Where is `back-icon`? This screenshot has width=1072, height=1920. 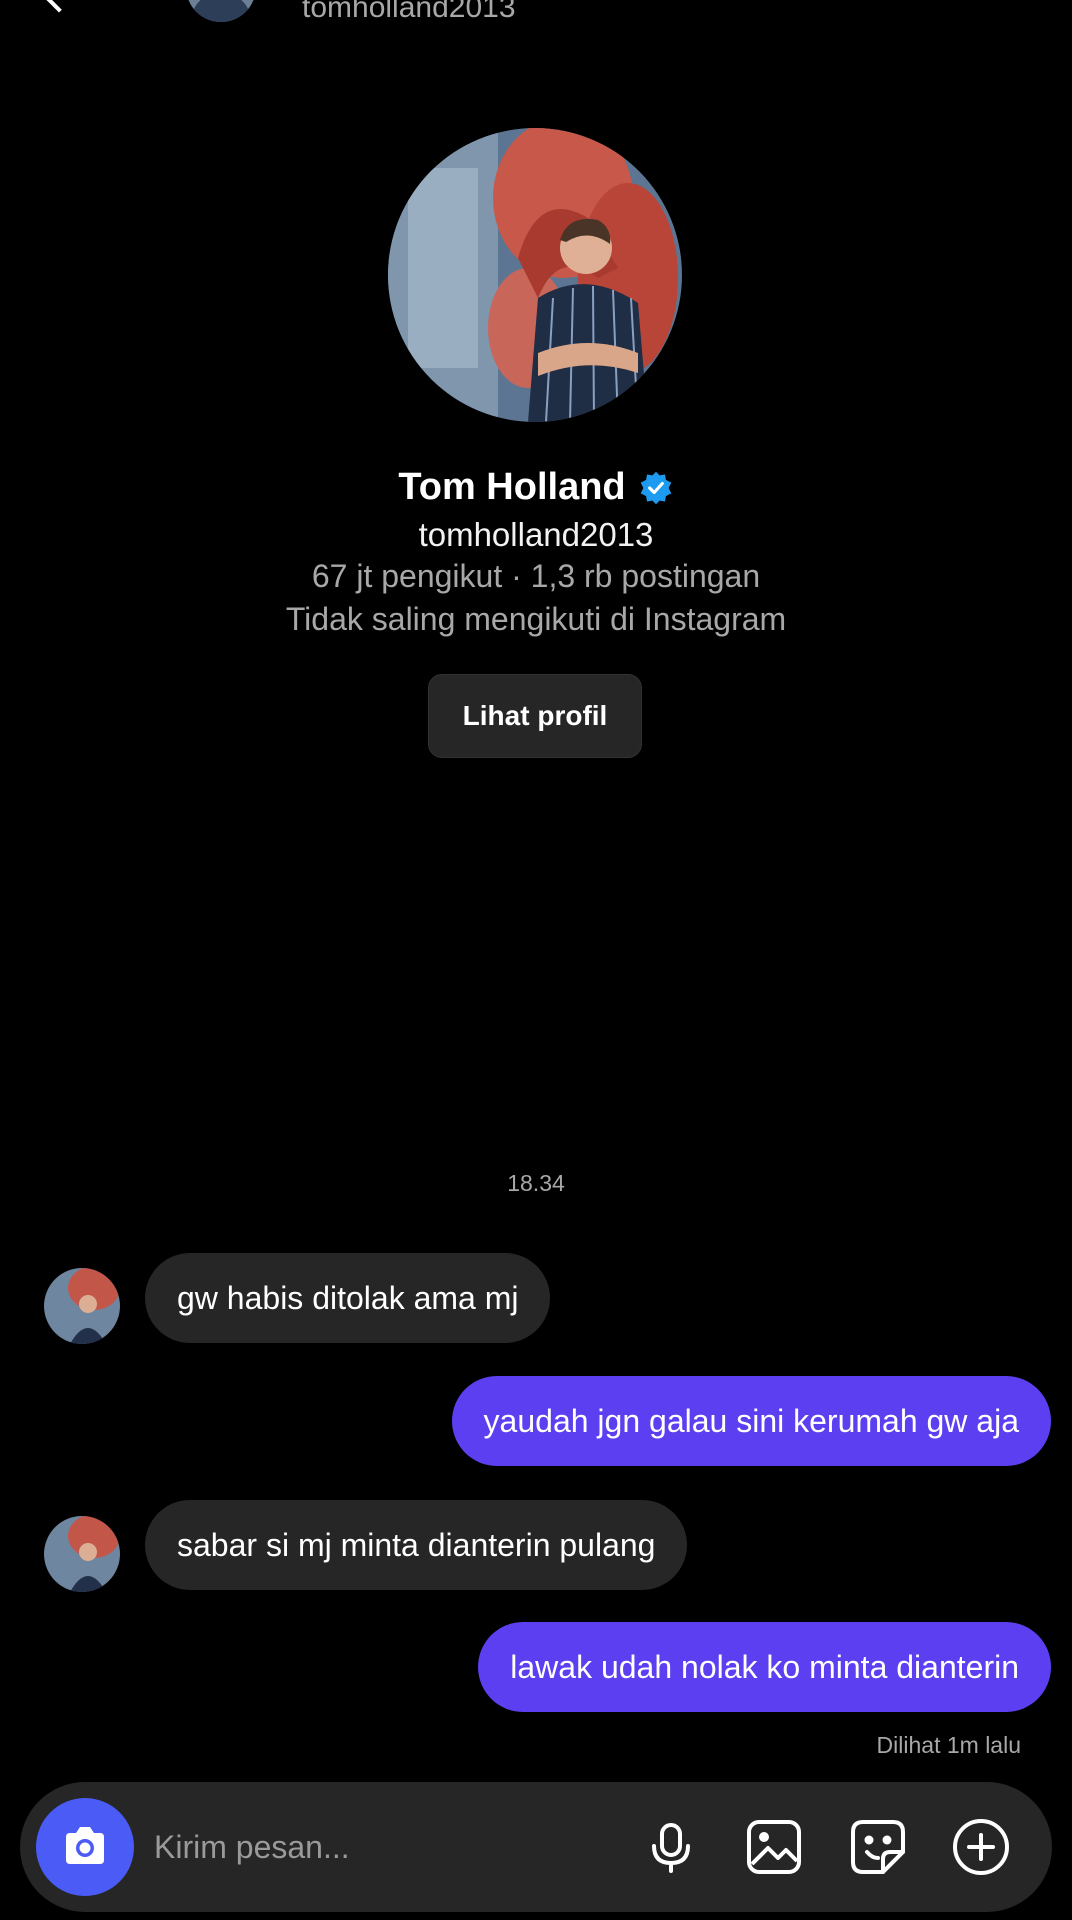 back-icon is located at coordinates (59, 6).